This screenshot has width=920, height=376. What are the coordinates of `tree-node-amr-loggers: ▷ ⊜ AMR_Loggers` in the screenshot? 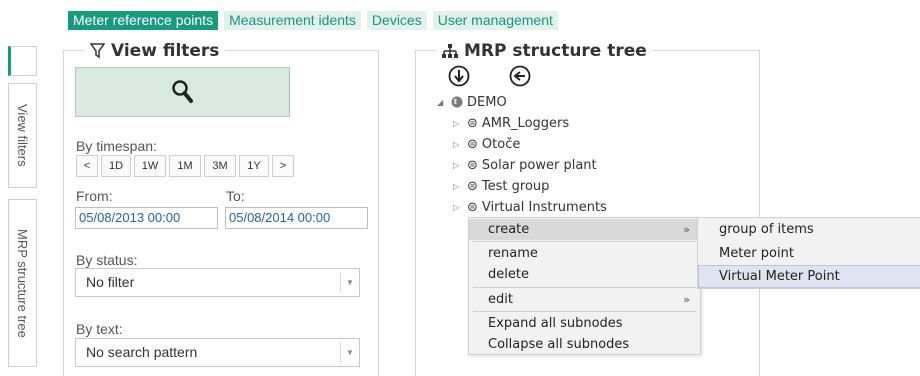 It's located at (511, 123).